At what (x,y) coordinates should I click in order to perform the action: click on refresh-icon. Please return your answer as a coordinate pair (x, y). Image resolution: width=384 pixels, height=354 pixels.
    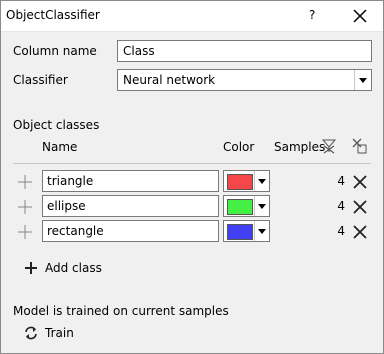
    Looking at the image, I should click on (31, 333).